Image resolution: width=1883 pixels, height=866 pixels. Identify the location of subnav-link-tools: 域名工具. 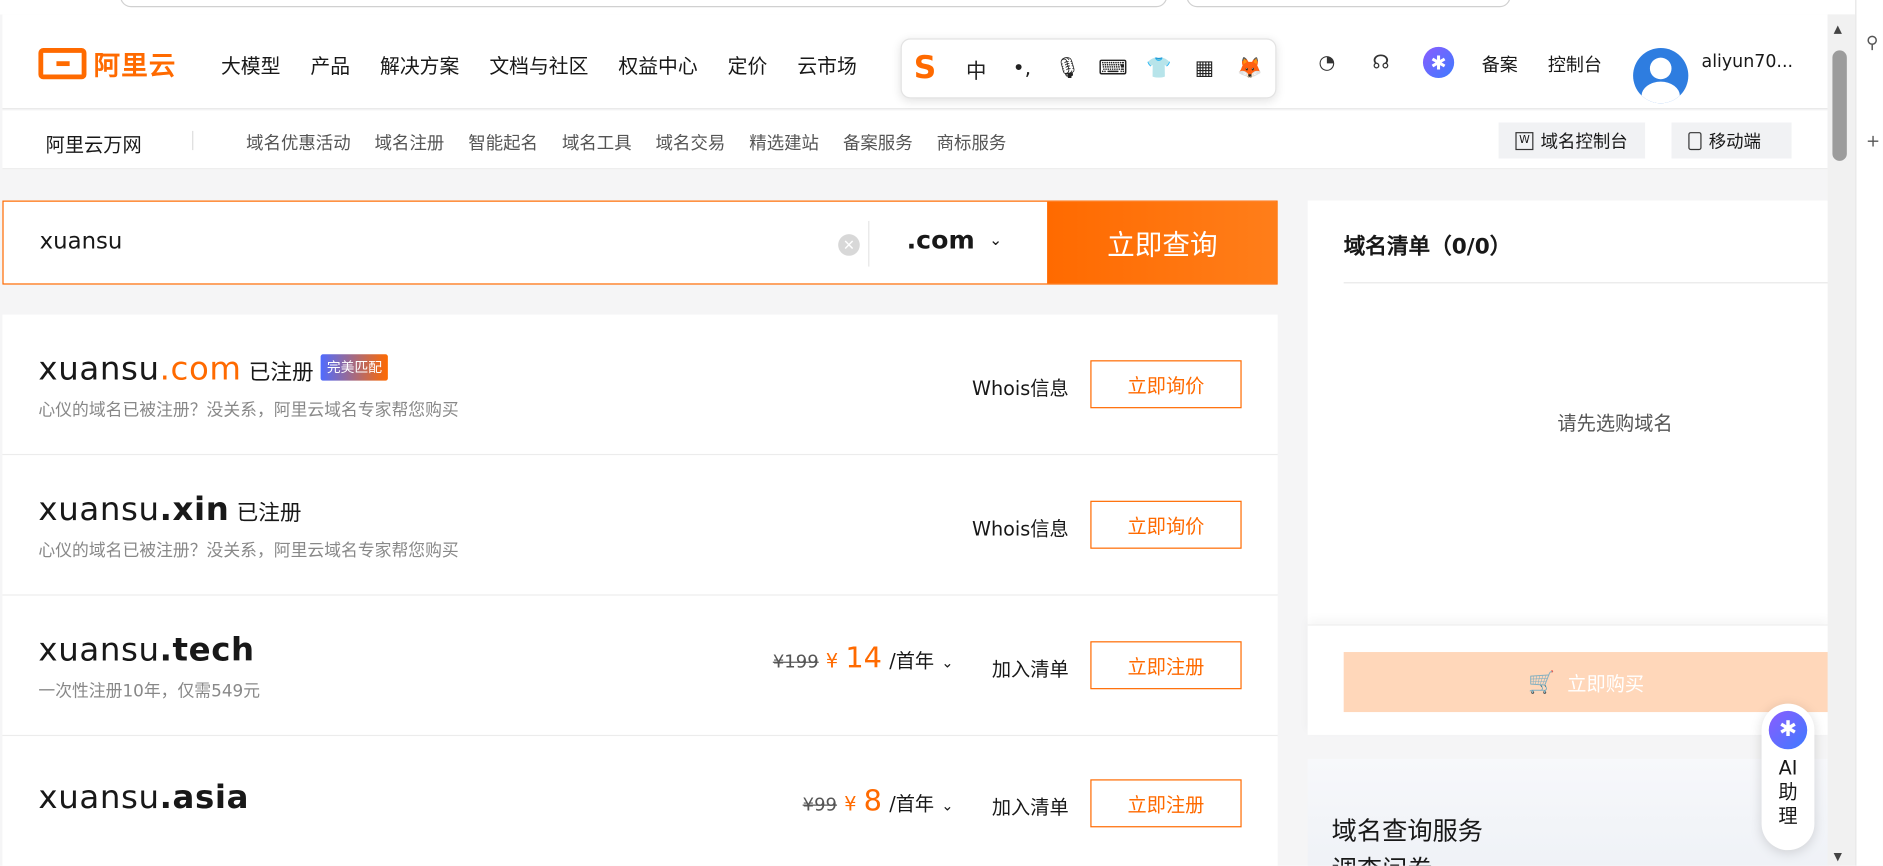
(597, 142).